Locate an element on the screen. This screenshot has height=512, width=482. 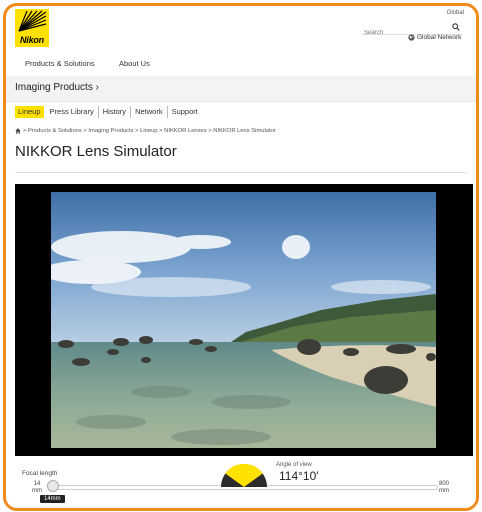
focal-length-label: Focal length is located at coordinates (40, 473).